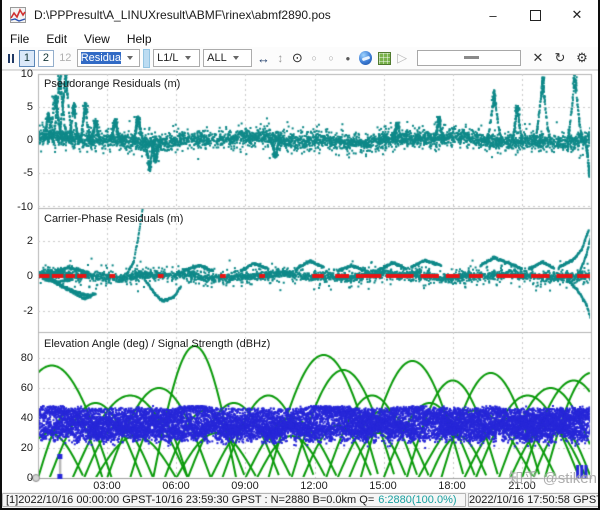 This screenshot has width=600, height=510. Describe the element at coordinates (331, 58) in the screenshot. I see `fix-vertical-icon: ○` at that location.